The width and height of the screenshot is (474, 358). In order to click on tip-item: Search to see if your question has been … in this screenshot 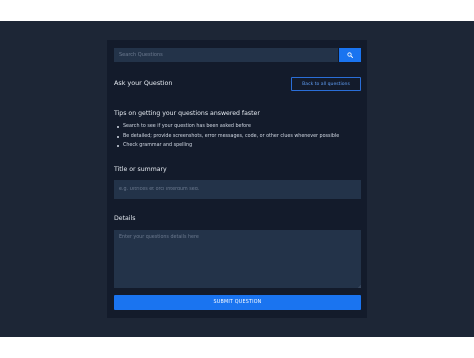, I will do `click(228, 129)`.